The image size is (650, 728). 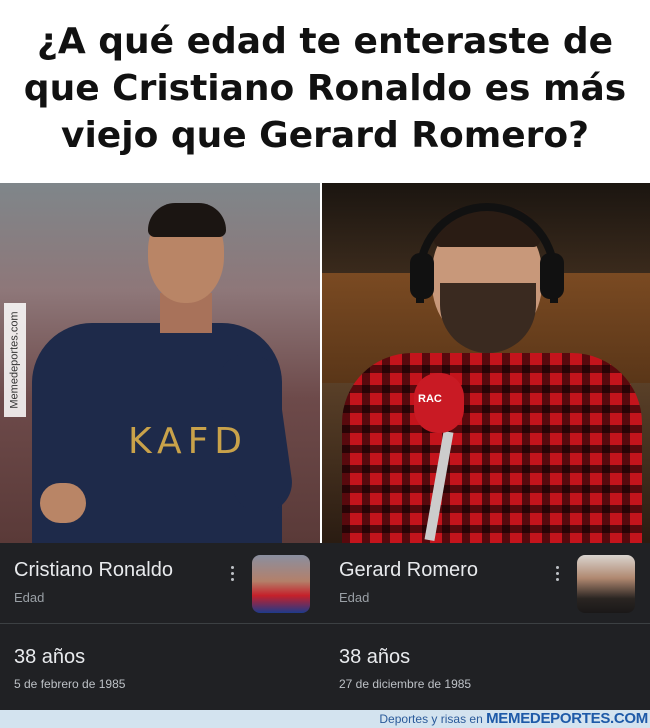 I want to click on birth-date: 5 de febrero de 1985, so click(x=70, y=684).